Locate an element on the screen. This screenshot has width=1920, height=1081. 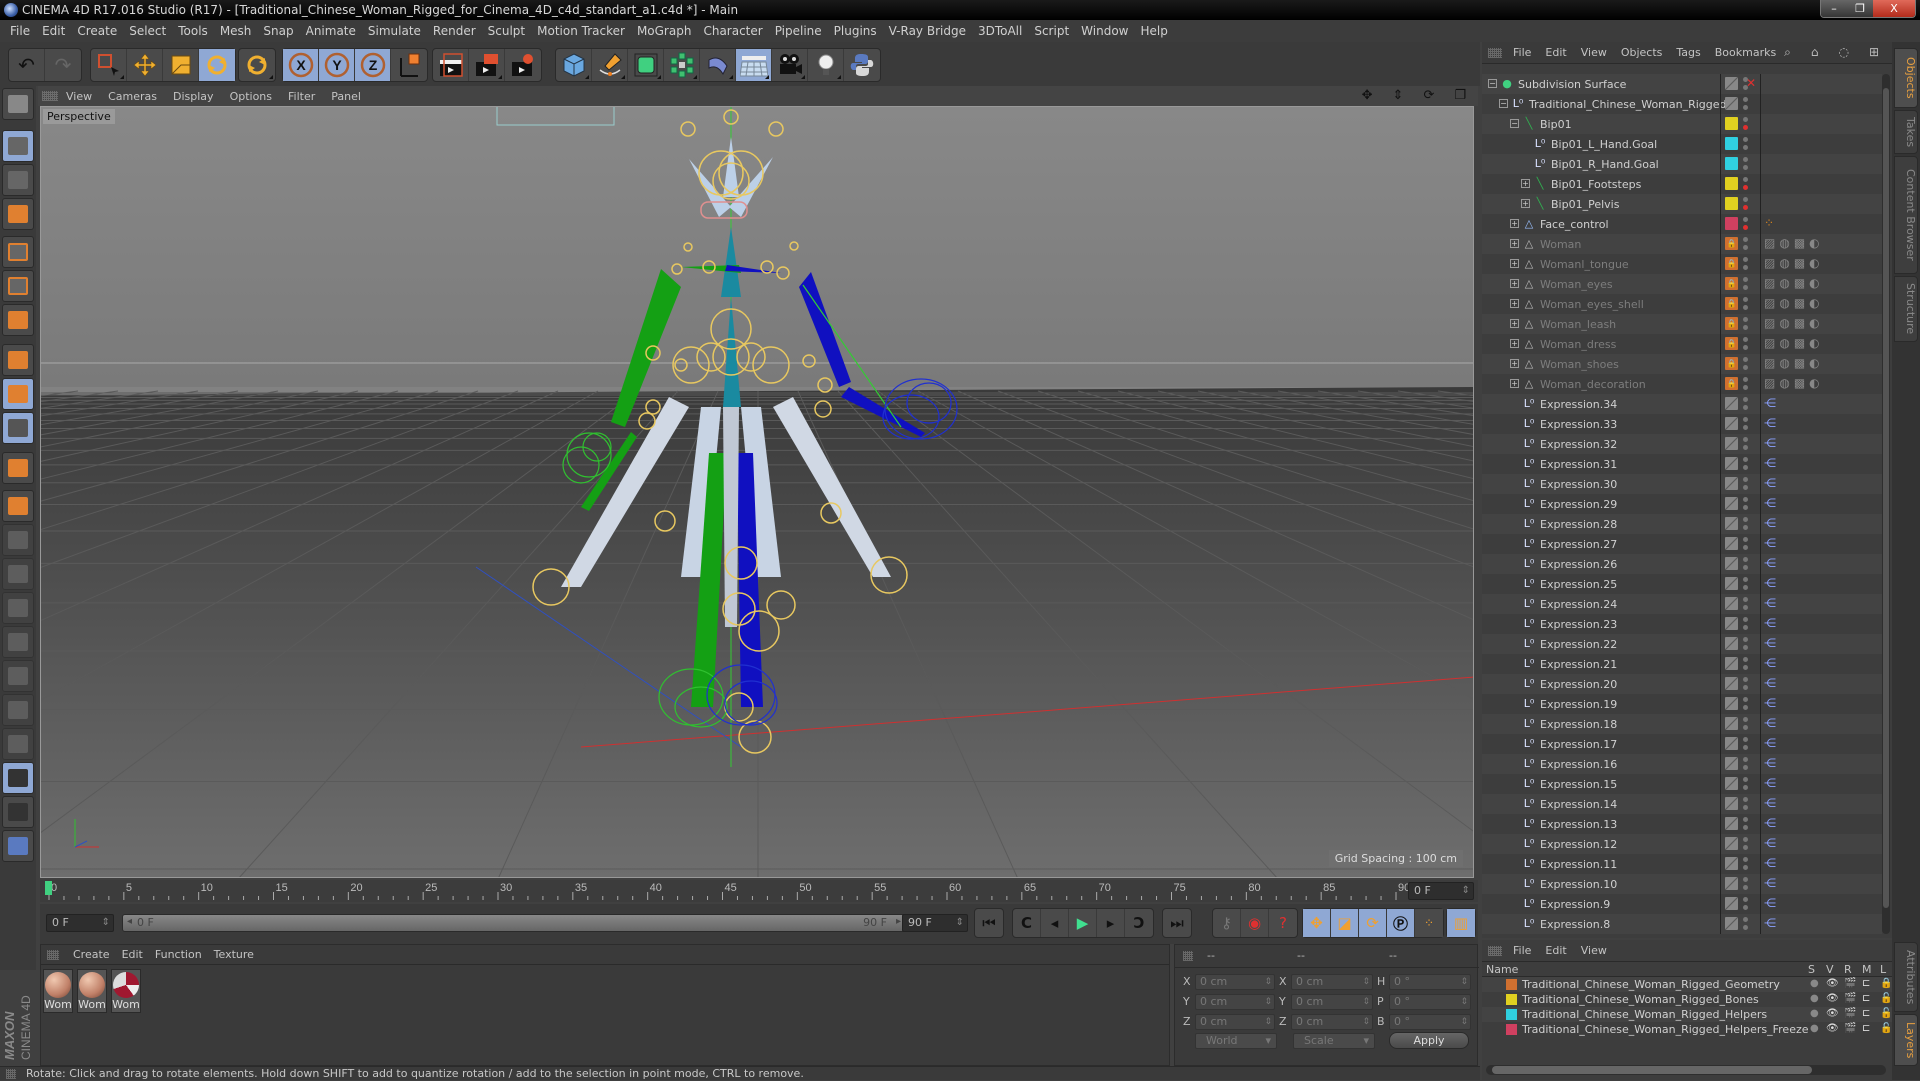
joint-tool-psr-button is located at coordinates (18, 642).